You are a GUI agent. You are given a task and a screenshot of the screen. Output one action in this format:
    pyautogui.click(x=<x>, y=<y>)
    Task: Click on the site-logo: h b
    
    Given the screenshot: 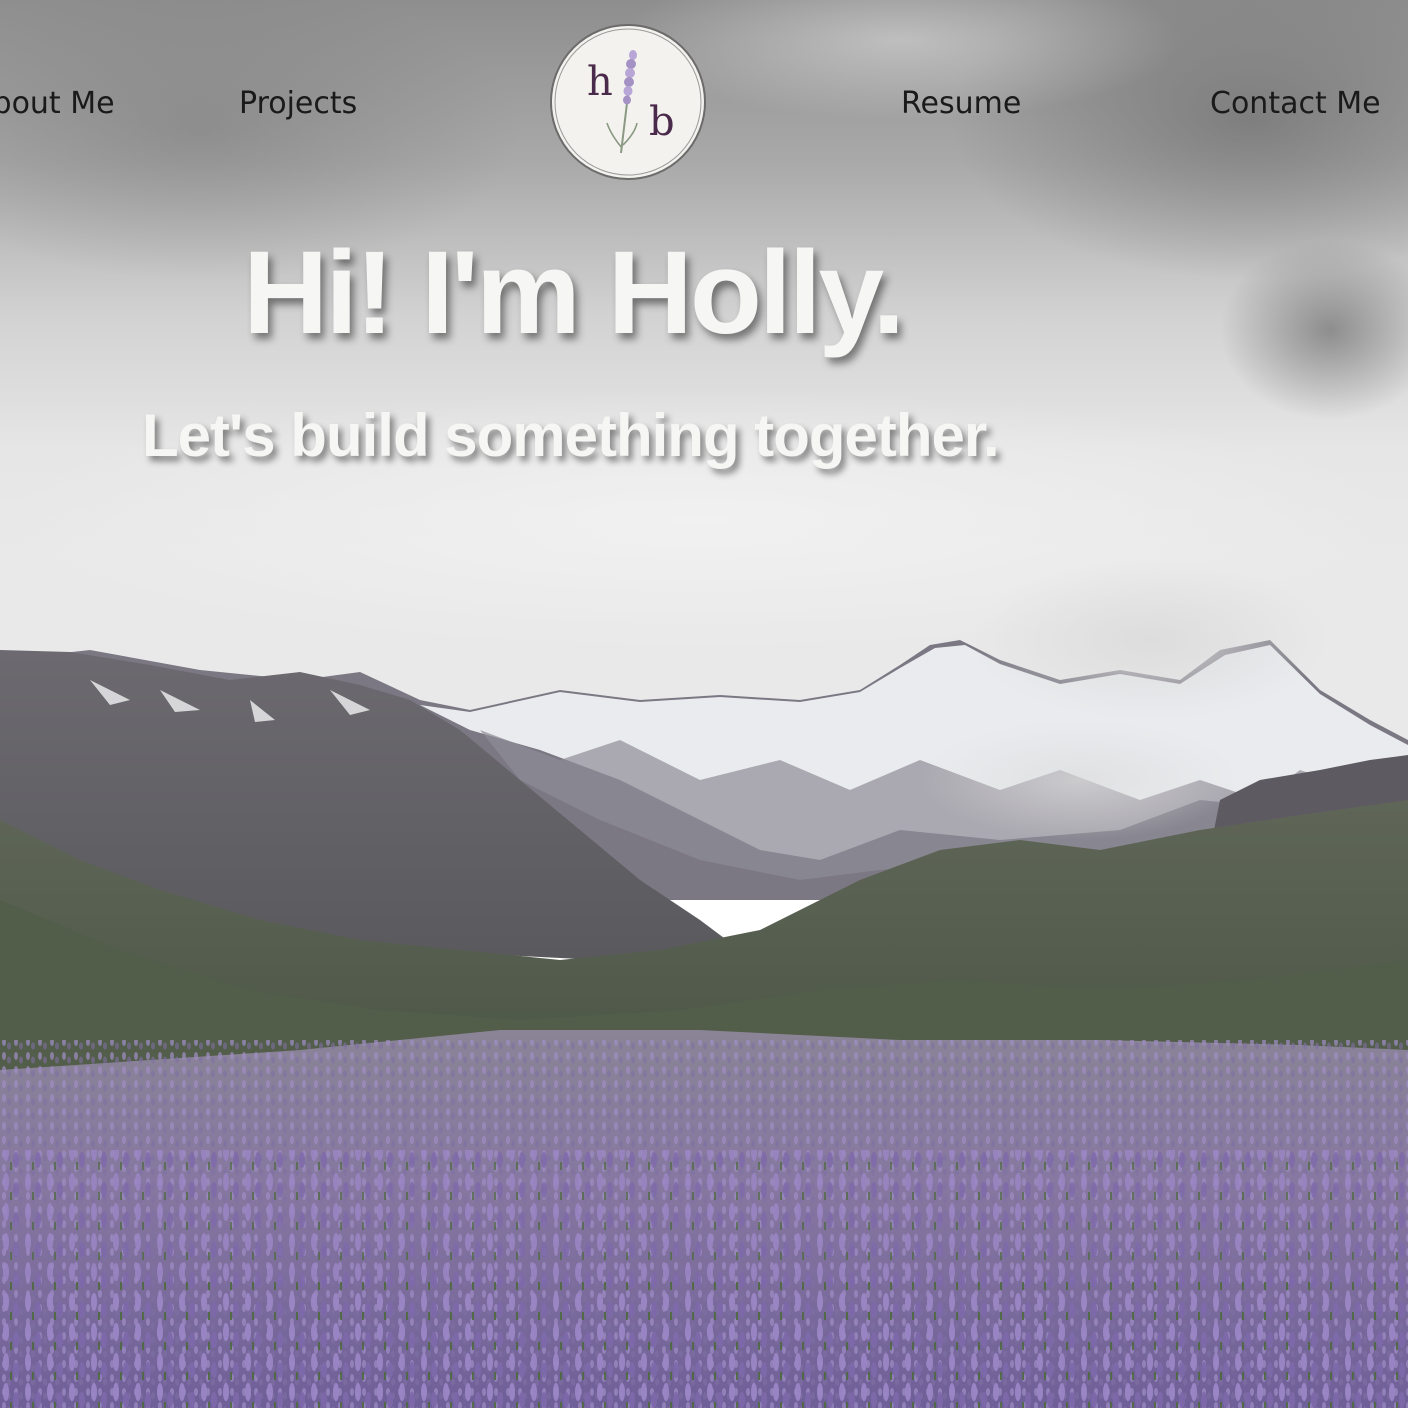 What is the action you would take?
    pyautogui.click(x=628, y=102)
    